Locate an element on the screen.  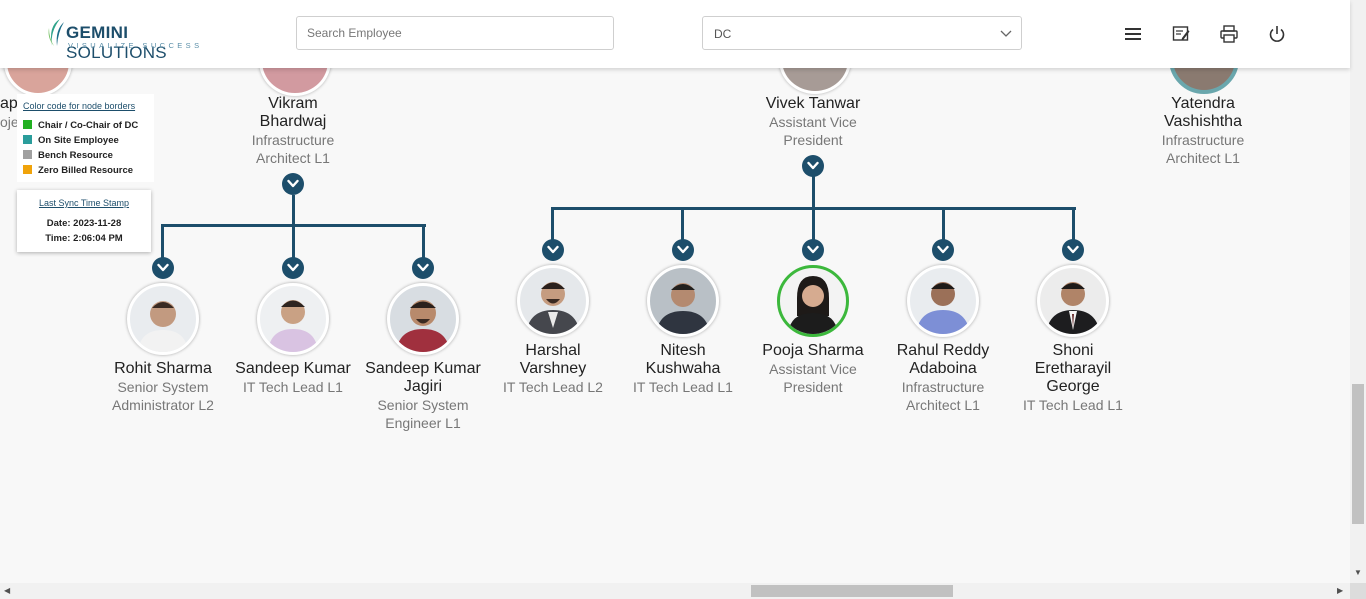
avatar-pooja is located at coordinates (813, 301).